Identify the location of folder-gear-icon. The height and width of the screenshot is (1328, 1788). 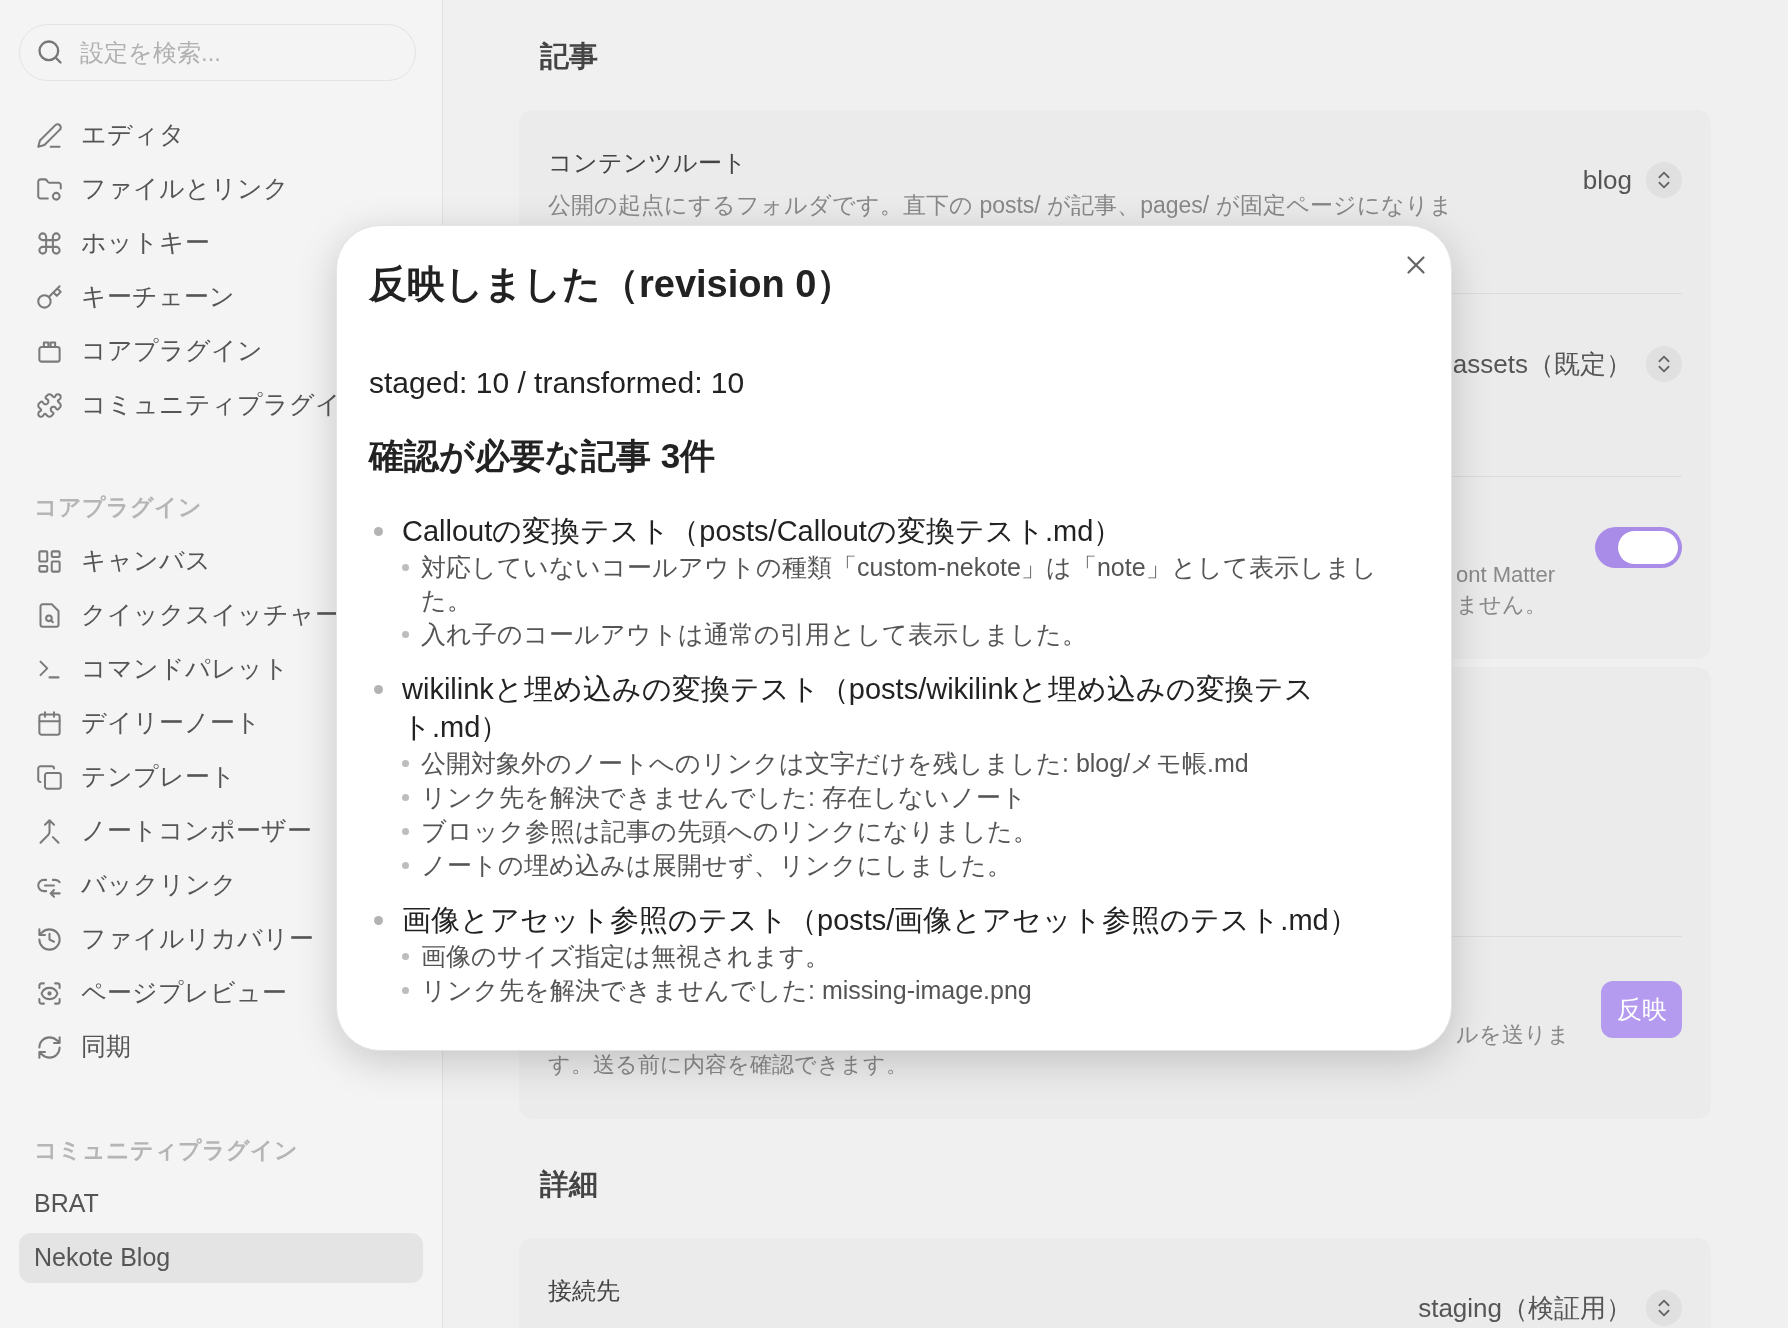
(49, 189).